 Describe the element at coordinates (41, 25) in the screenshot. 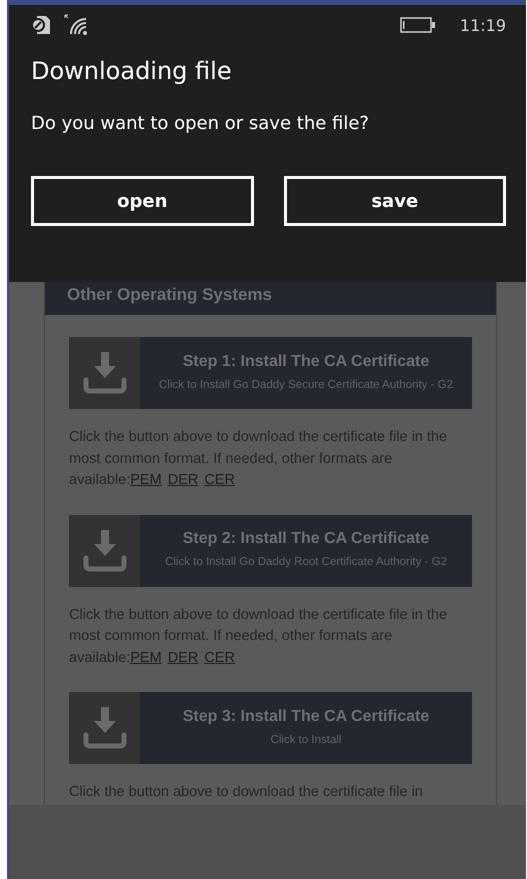

I see `sim-icon` at that location.